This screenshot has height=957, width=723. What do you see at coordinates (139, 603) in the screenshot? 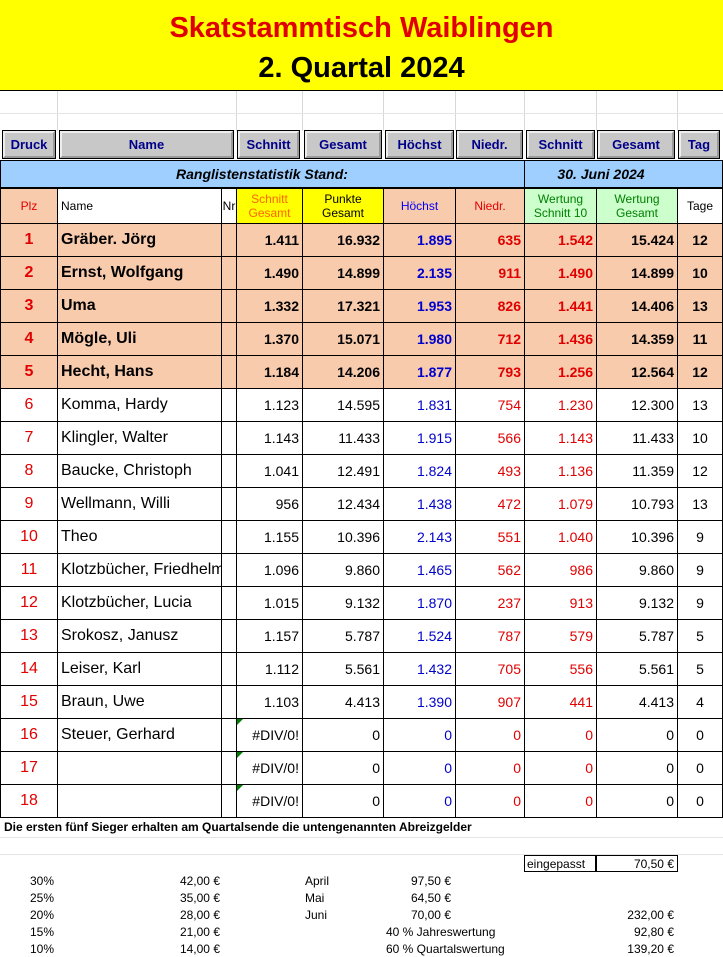
I see `rank-cell-name: Klotzbücher, Lucia` at bounding box center [139, 603].